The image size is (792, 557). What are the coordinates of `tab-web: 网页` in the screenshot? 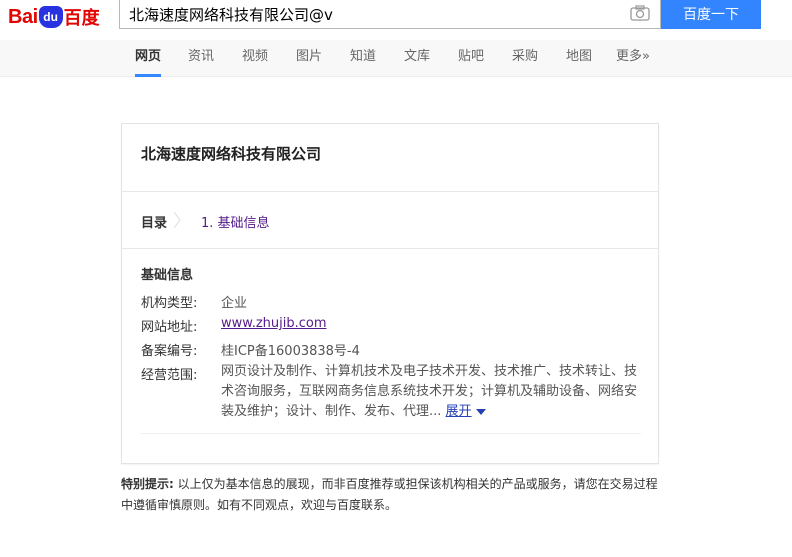 It's located at (148, 58).